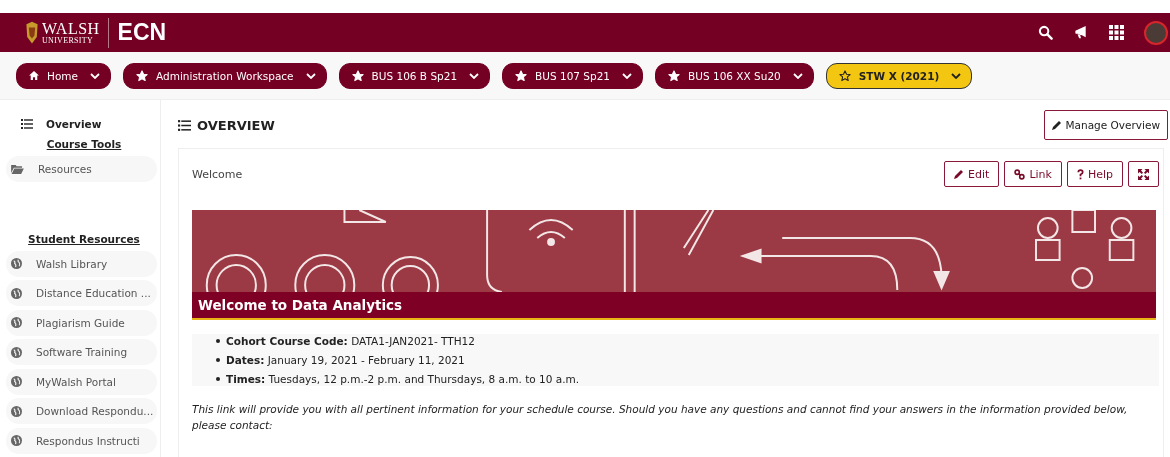 The image size is (1170, 457). Describe the element at coordinates (84, 144) in the screenshot. I see `section-heading: Course Tools` at that location.